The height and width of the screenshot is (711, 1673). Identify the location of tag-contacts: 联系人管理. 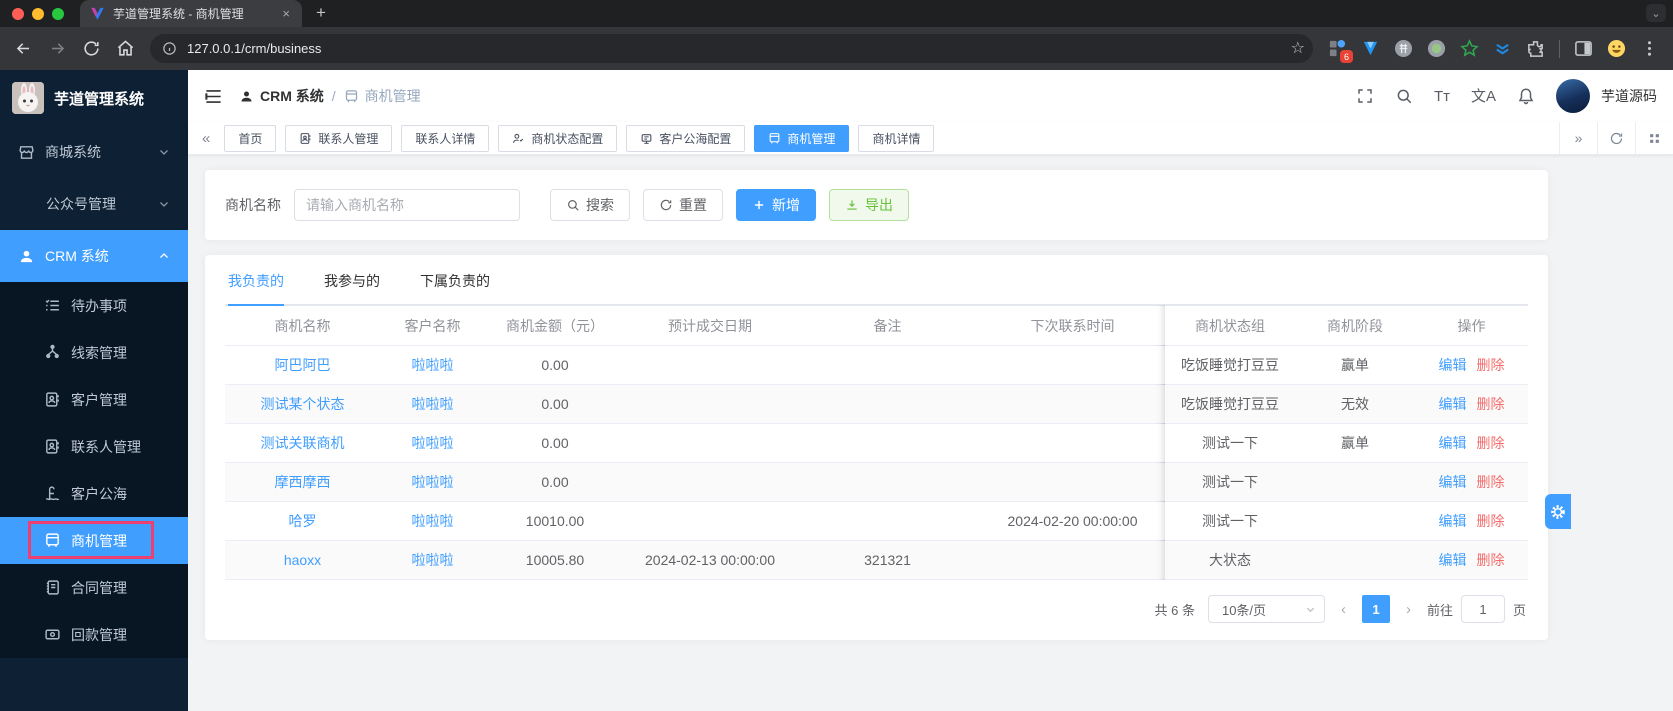
(339, 138).